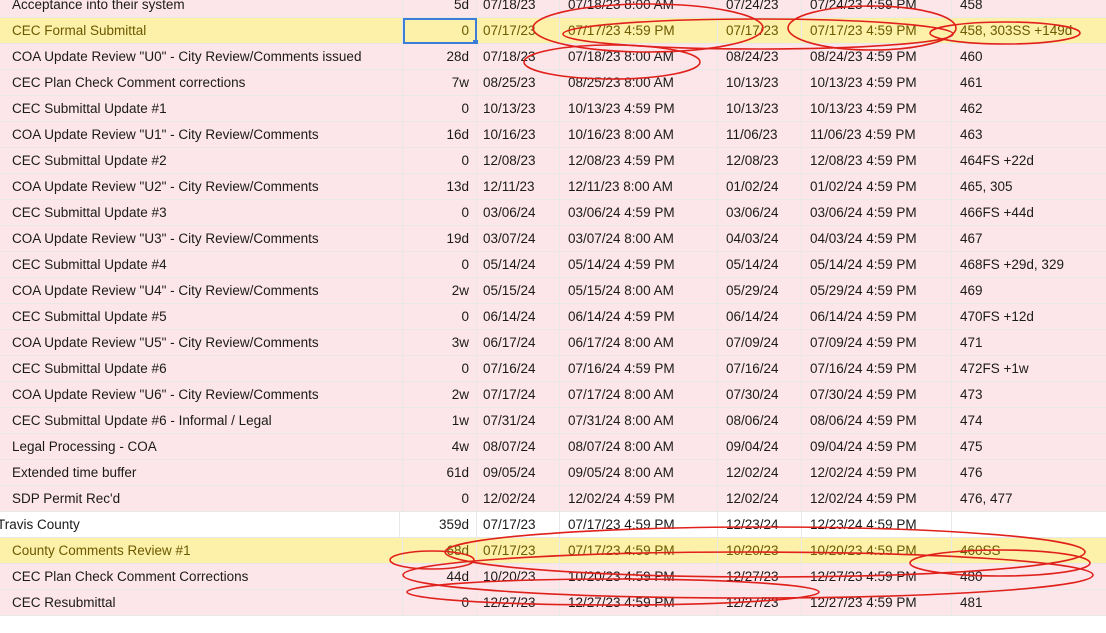 The width and height of the screenshot is (1106, 633). Describe the element at coordinates (877, 342) in the screenshot. I see `end-time-cell: 07/09/24 4:59 PM` at that location.